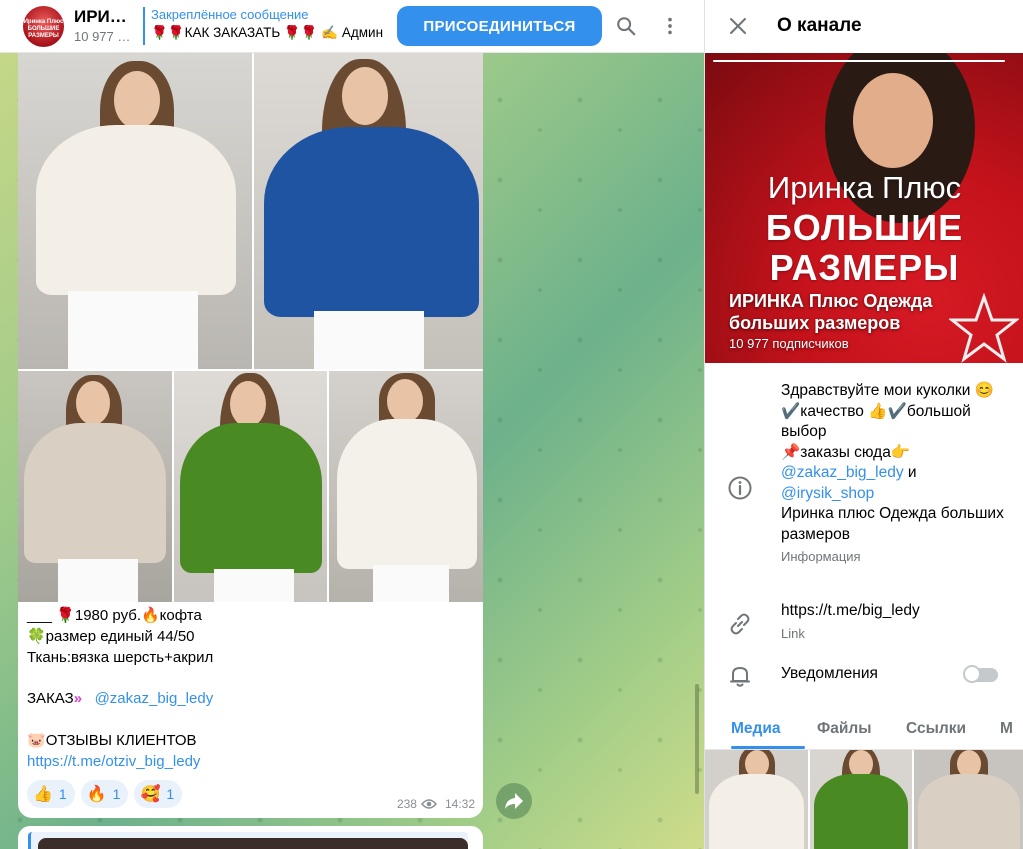  Describe the element at coordinates (104, 36) in the screenshot. I see `channel-subscribers: 10 977 подписчиков` at that location.